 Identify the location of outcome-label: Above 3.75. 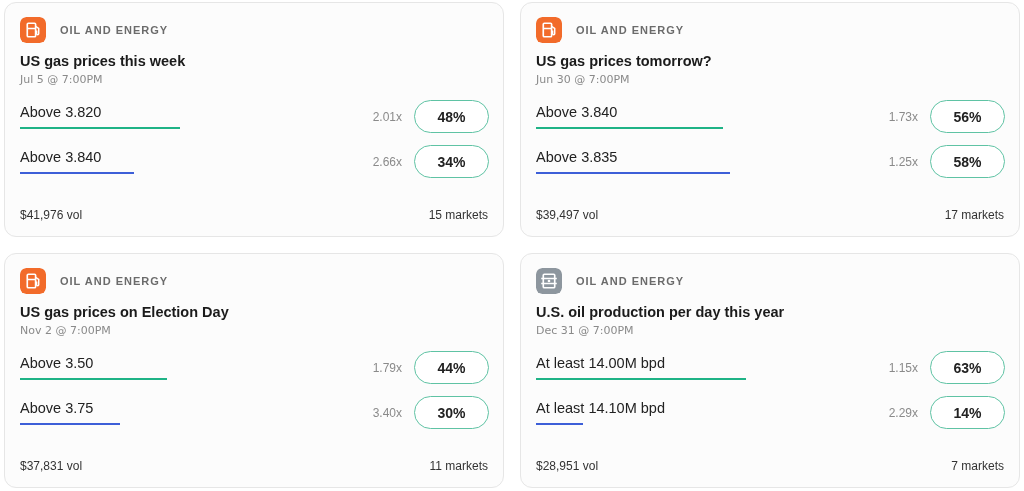
(57, 408).